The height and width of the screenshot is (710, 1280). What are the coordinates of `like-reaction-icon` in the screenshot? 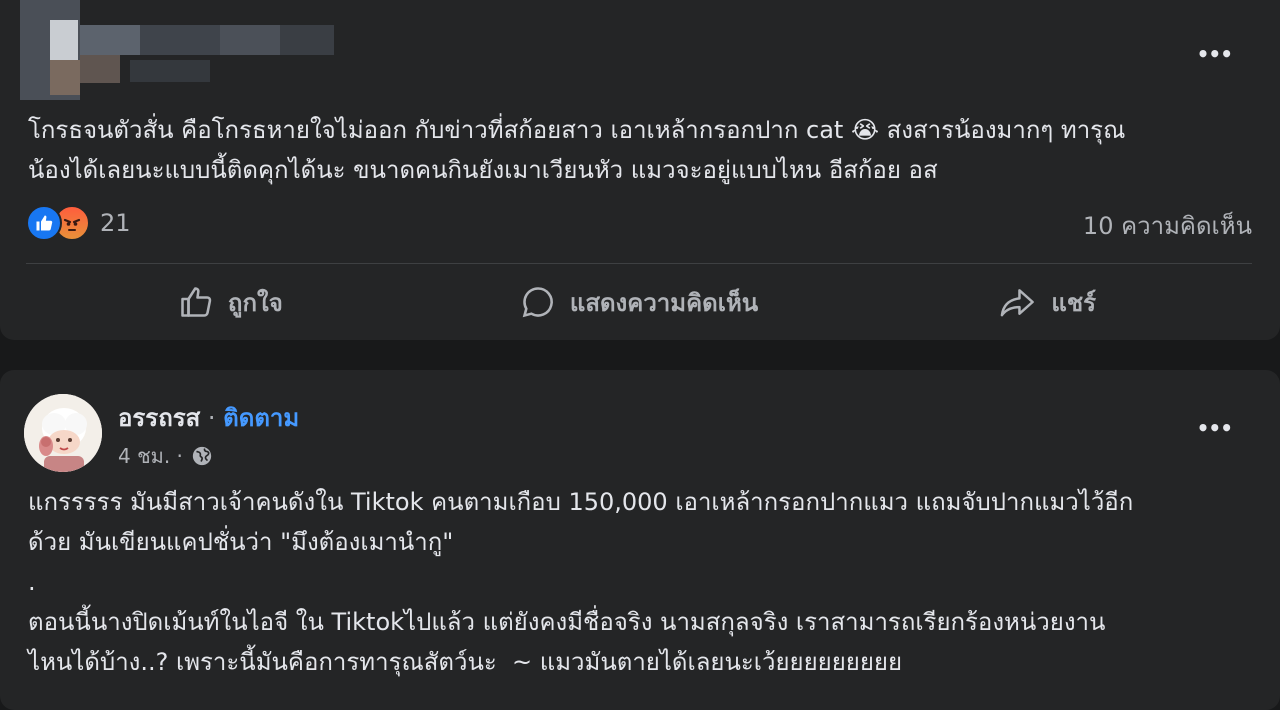 It's located at (44, 223).